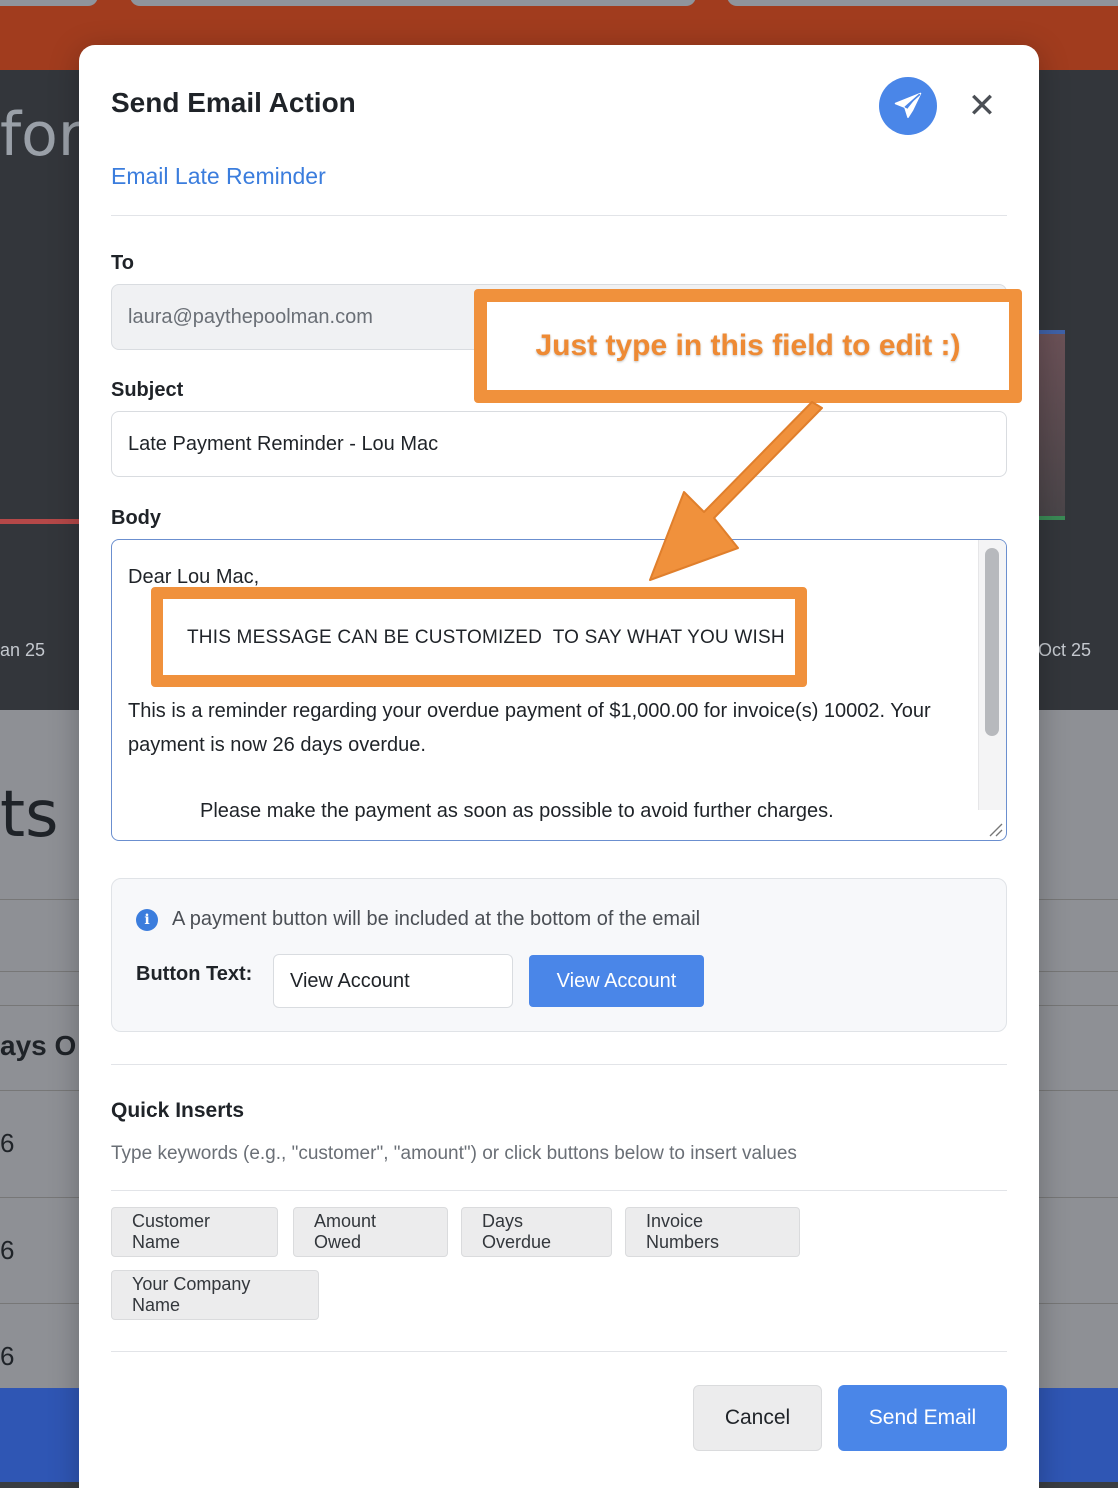 The height and width of the screenshot is (1488, 1118). What do you see at coordinates (393, 981) in the screenshot?
I see `button-text-input` at bounding box center [393, 981].